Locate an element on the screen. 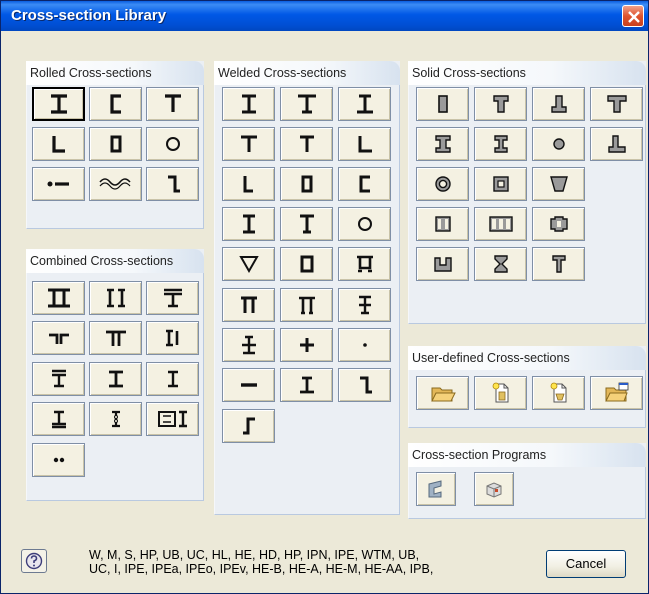  combined-i-plate-top-button is located at coordinates (58, 379).